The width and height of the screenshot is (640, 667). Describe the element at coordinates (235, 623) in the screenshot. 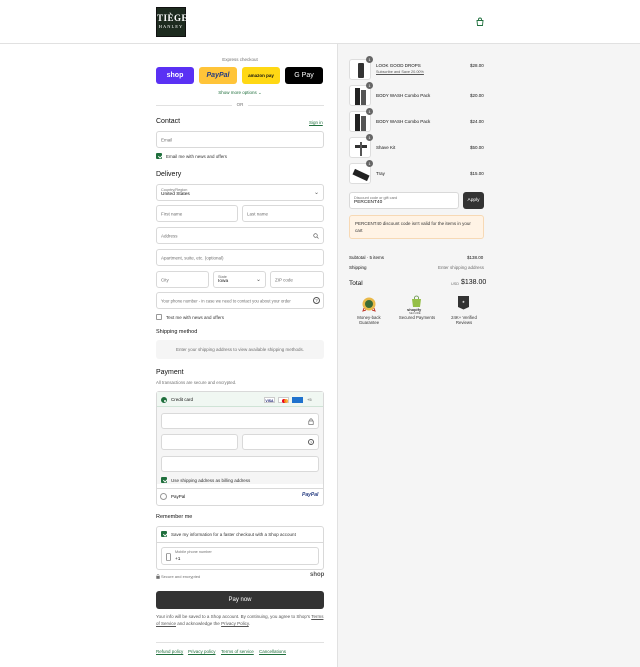

I see `privacy-link: Privacy Policy` at that location.